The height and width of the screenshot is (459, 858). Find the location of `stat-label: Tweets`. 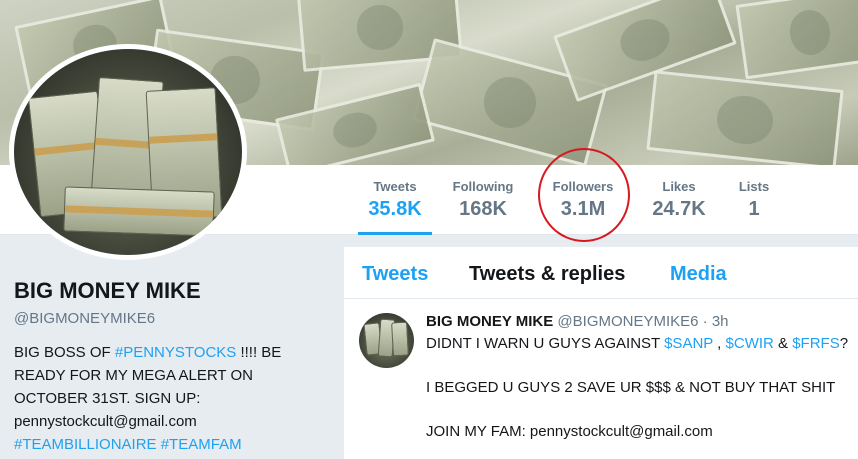

stat-label: Tweets is located at coordinates (395, 186).